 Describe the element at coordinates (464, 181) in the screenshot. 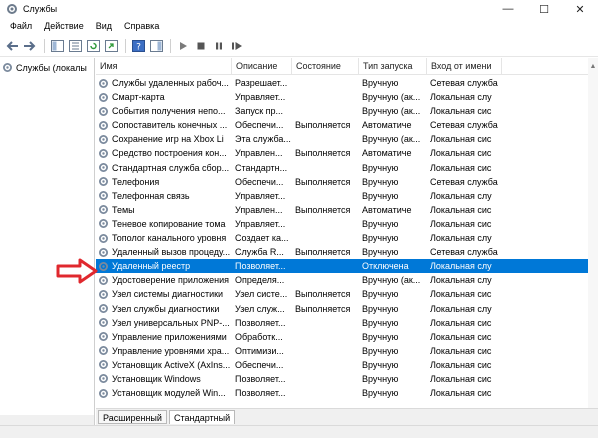

I see `service-logon-as: Сетевая служба` at that location.